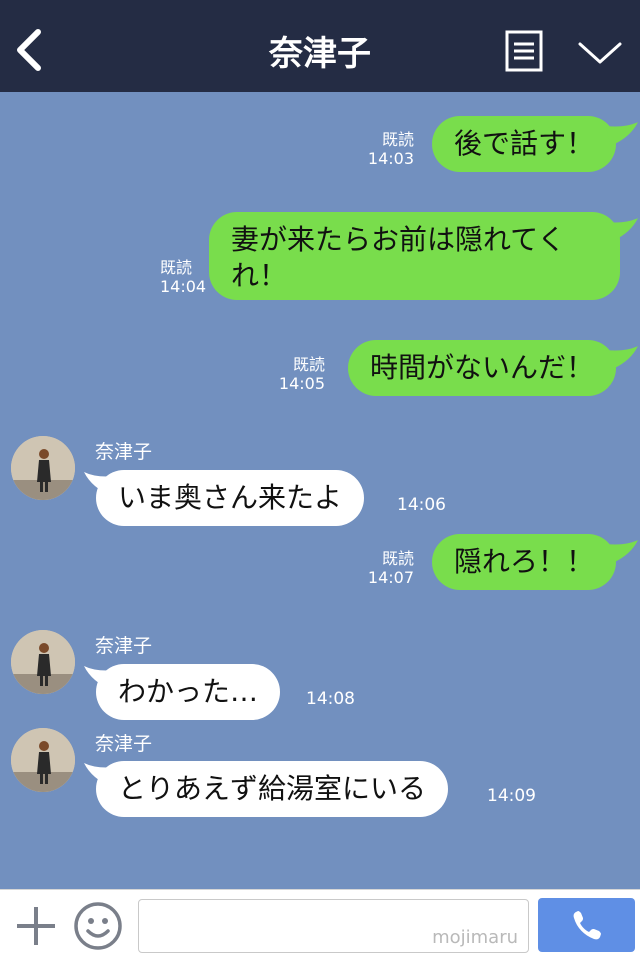  I want to click on collapse-button, so click(600, 53).